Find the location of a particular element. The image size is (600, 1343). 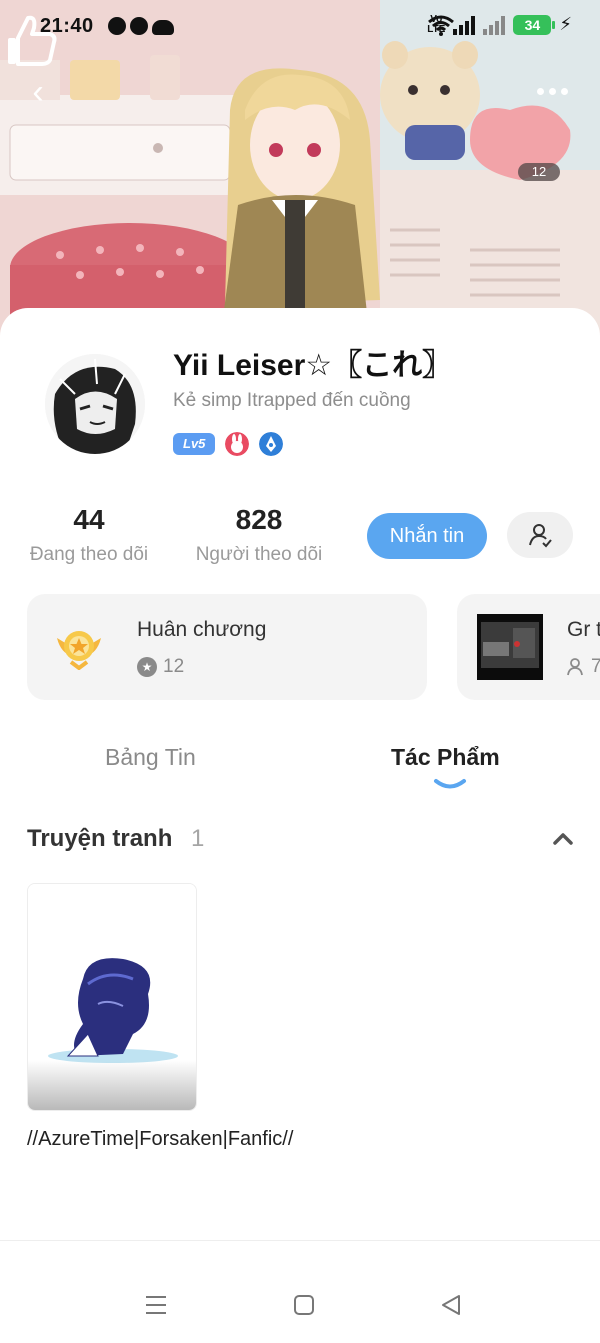

notification-icons is located at coordinates (141, 26).